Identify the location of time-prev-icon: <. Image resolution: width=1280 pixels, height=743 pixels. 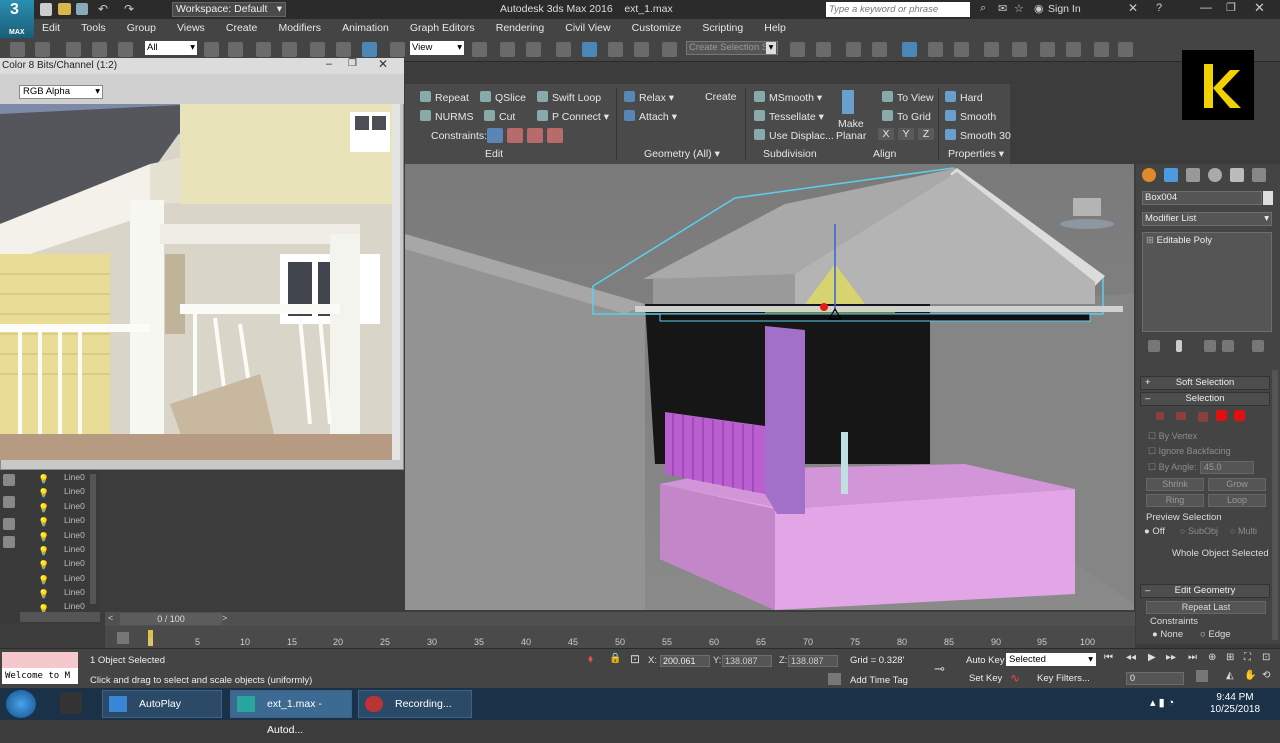
(110, 618).